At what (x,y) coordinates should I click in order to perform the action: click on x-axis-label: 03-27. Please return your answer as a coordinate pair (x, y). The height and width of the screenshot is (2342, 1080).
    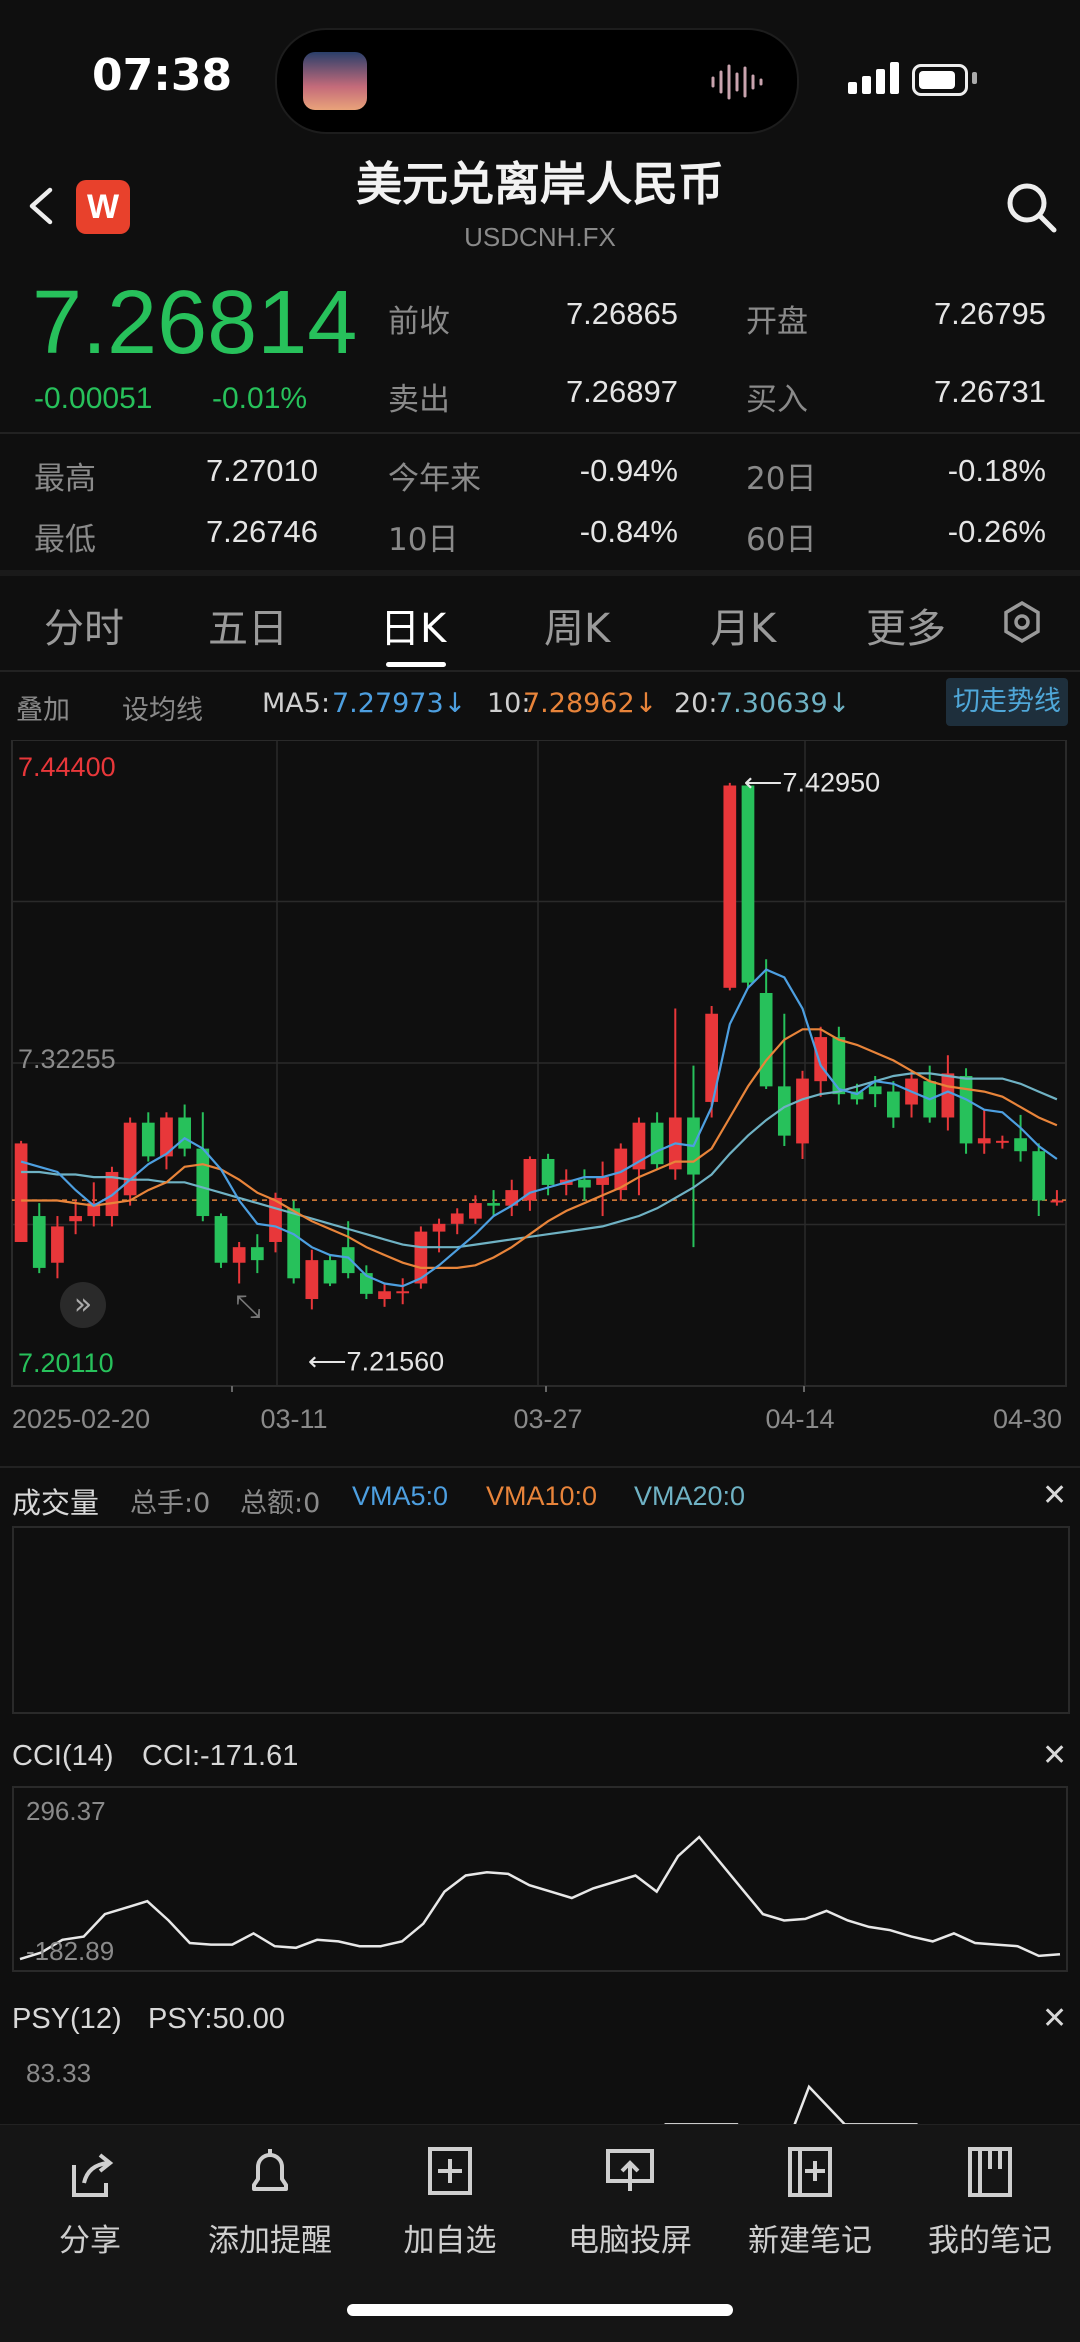
    Looking at the image, I should click on (547, 1419).